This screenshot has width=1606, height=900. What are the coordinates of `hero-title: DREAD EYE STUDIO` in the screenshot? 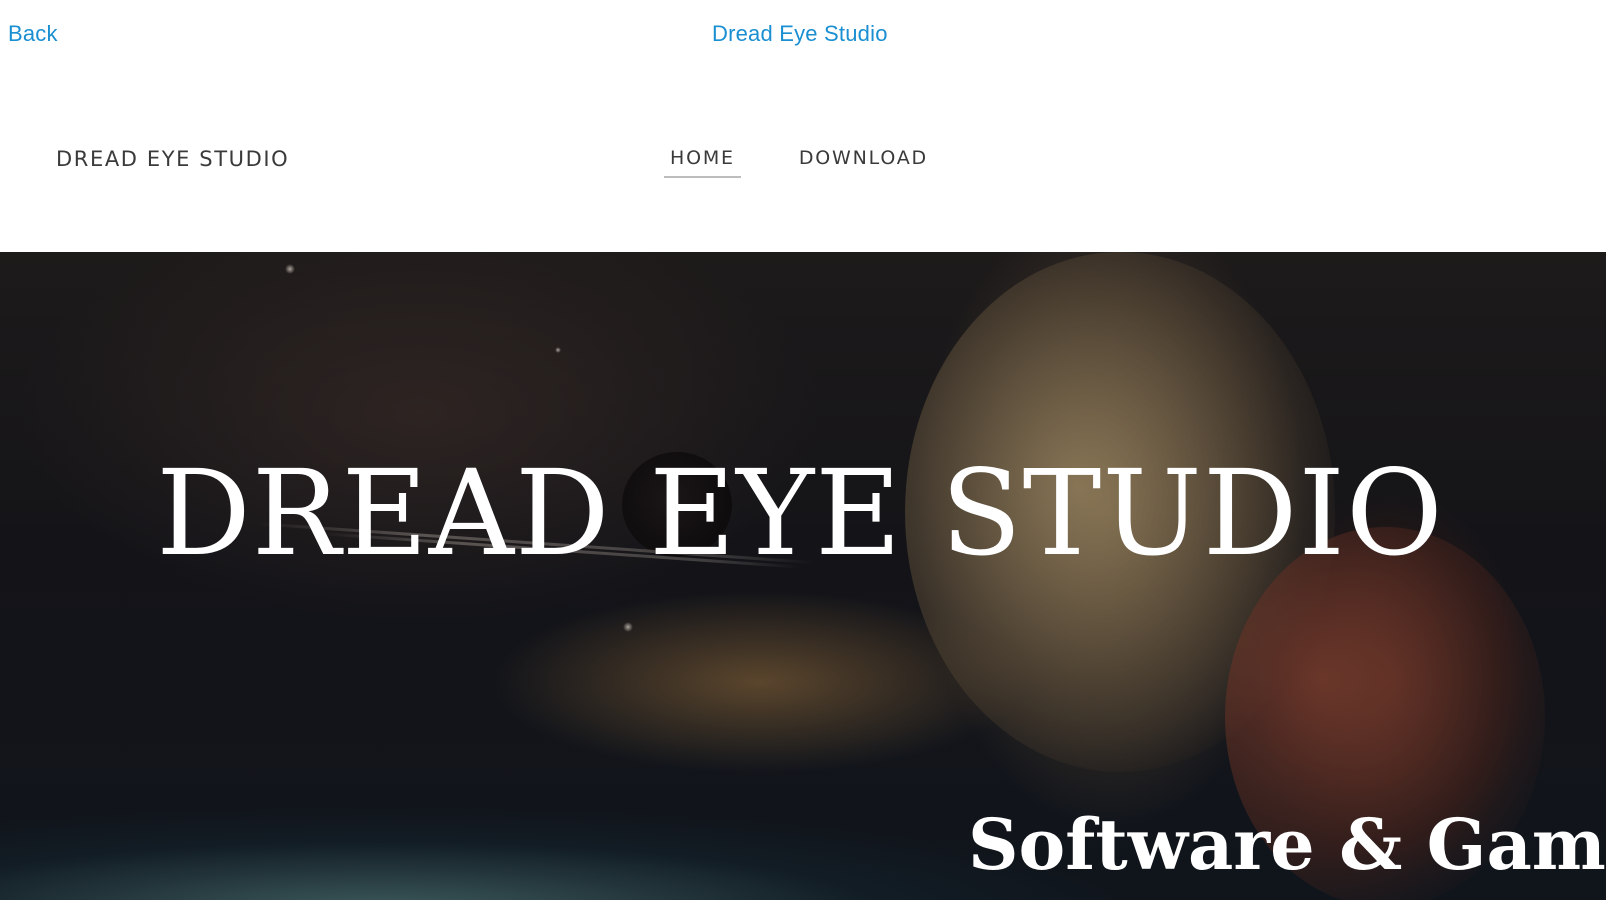 It's located at (800, 513).